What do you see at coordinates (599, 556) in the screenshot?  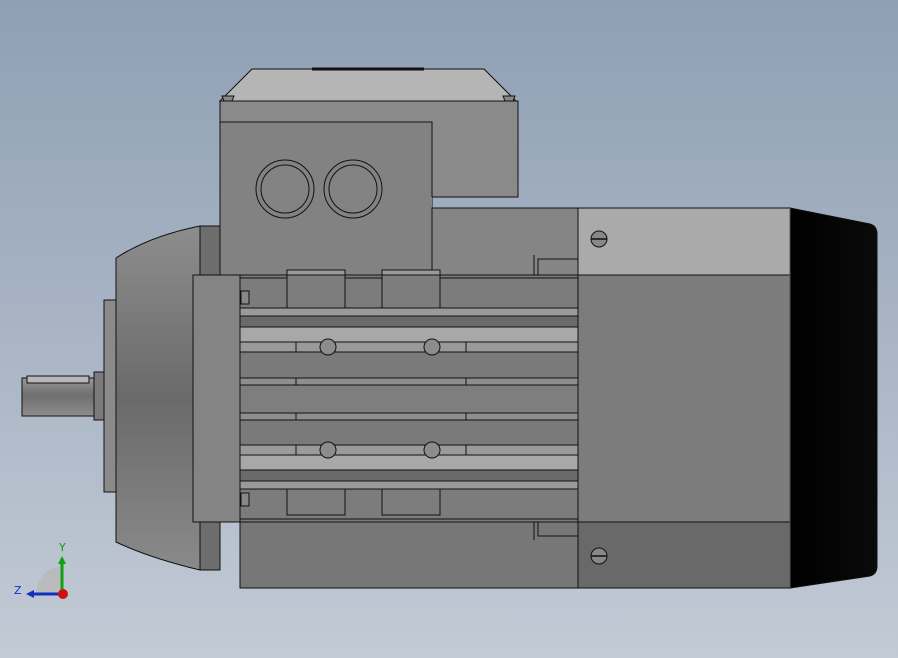 I see `screw-bottom` at bounding box center [599, 556].